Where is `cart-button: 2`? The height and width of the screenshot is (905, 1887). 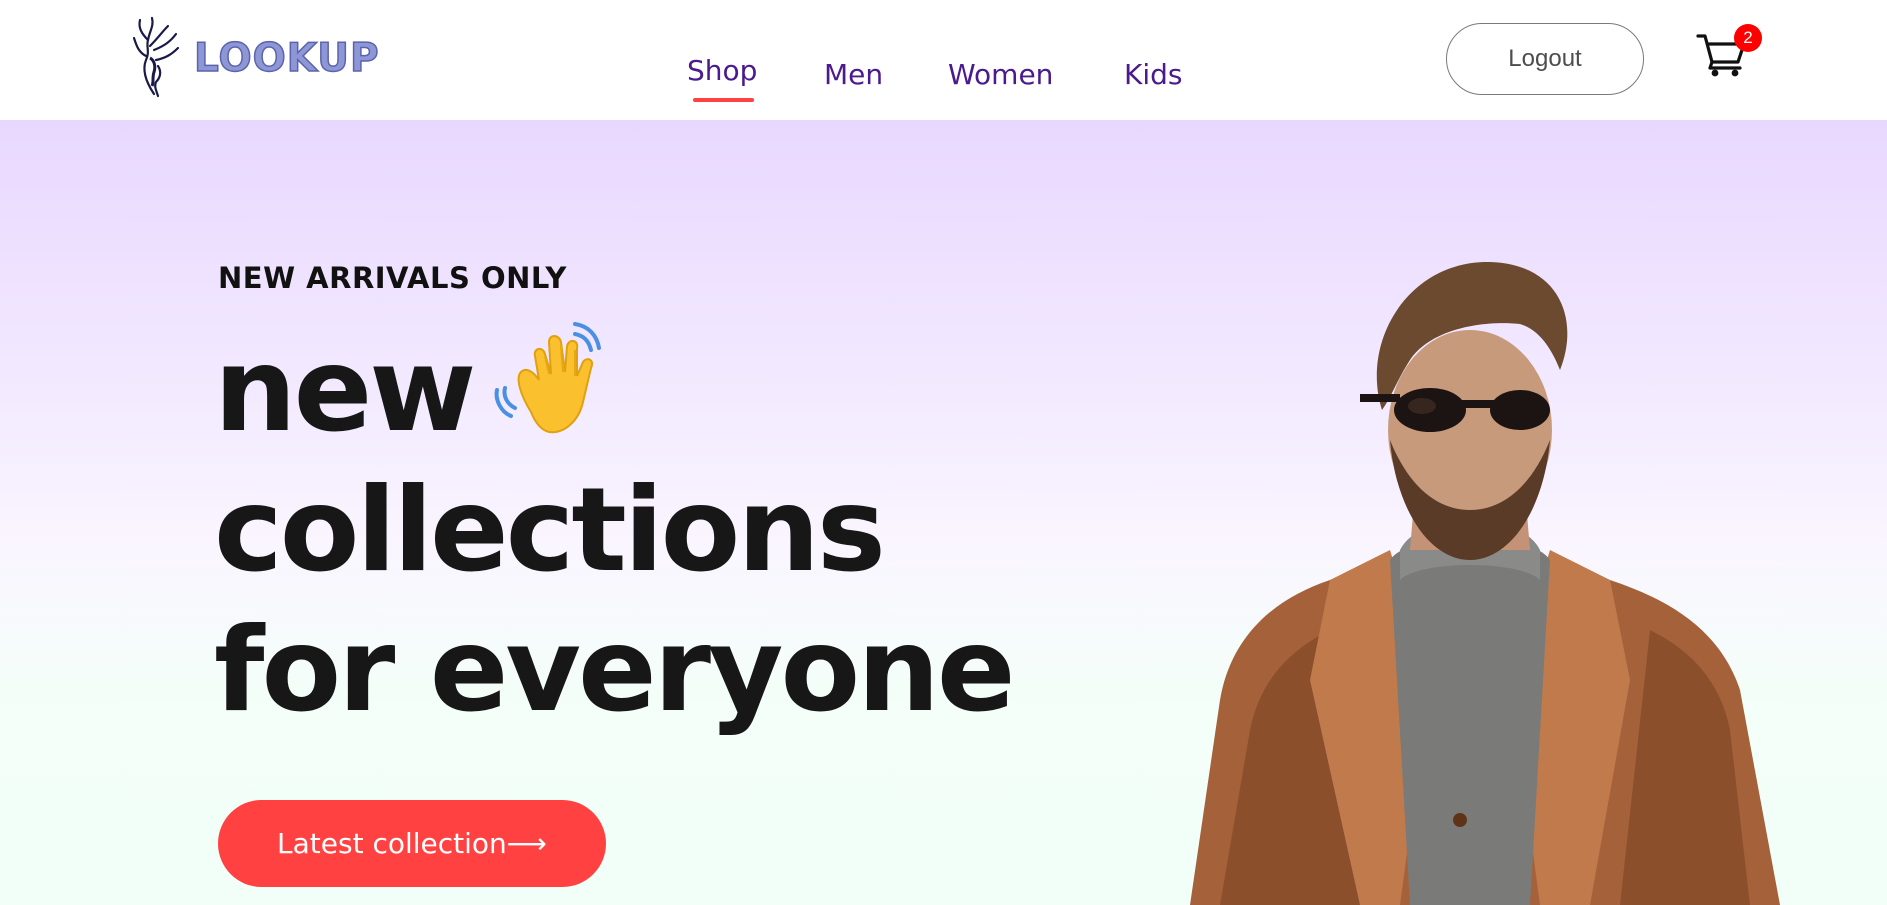
cart-button: 2 is located at coordinates (1729, 52).